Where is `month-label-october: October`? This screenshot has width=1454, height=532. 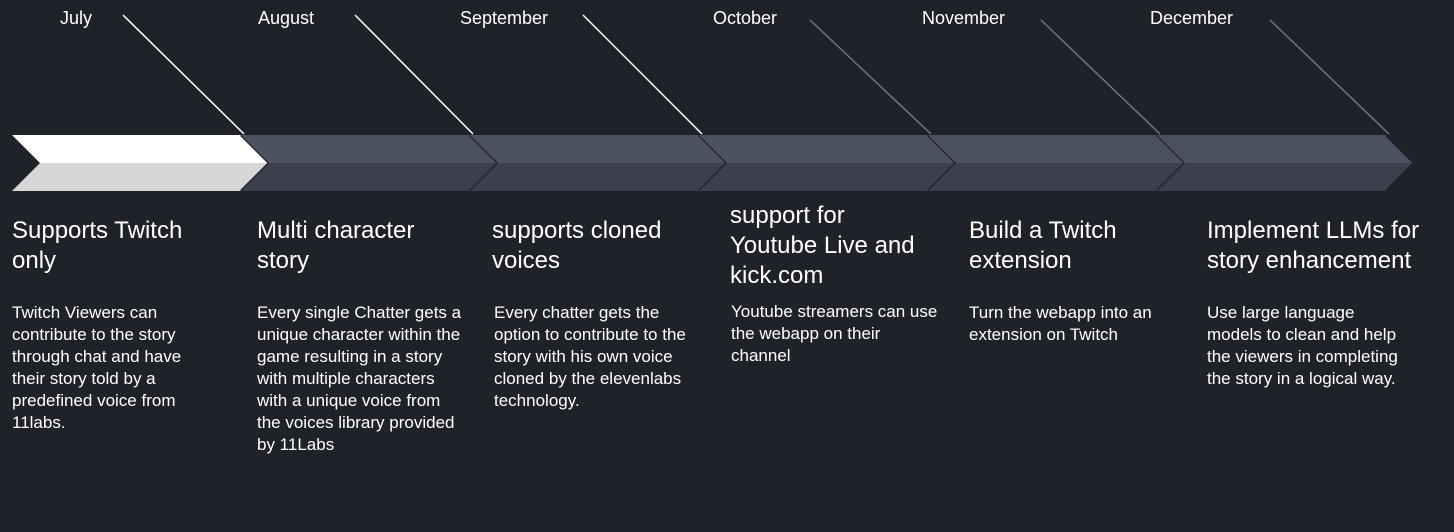 month-label-october: October is located at coordinates (745, 18).